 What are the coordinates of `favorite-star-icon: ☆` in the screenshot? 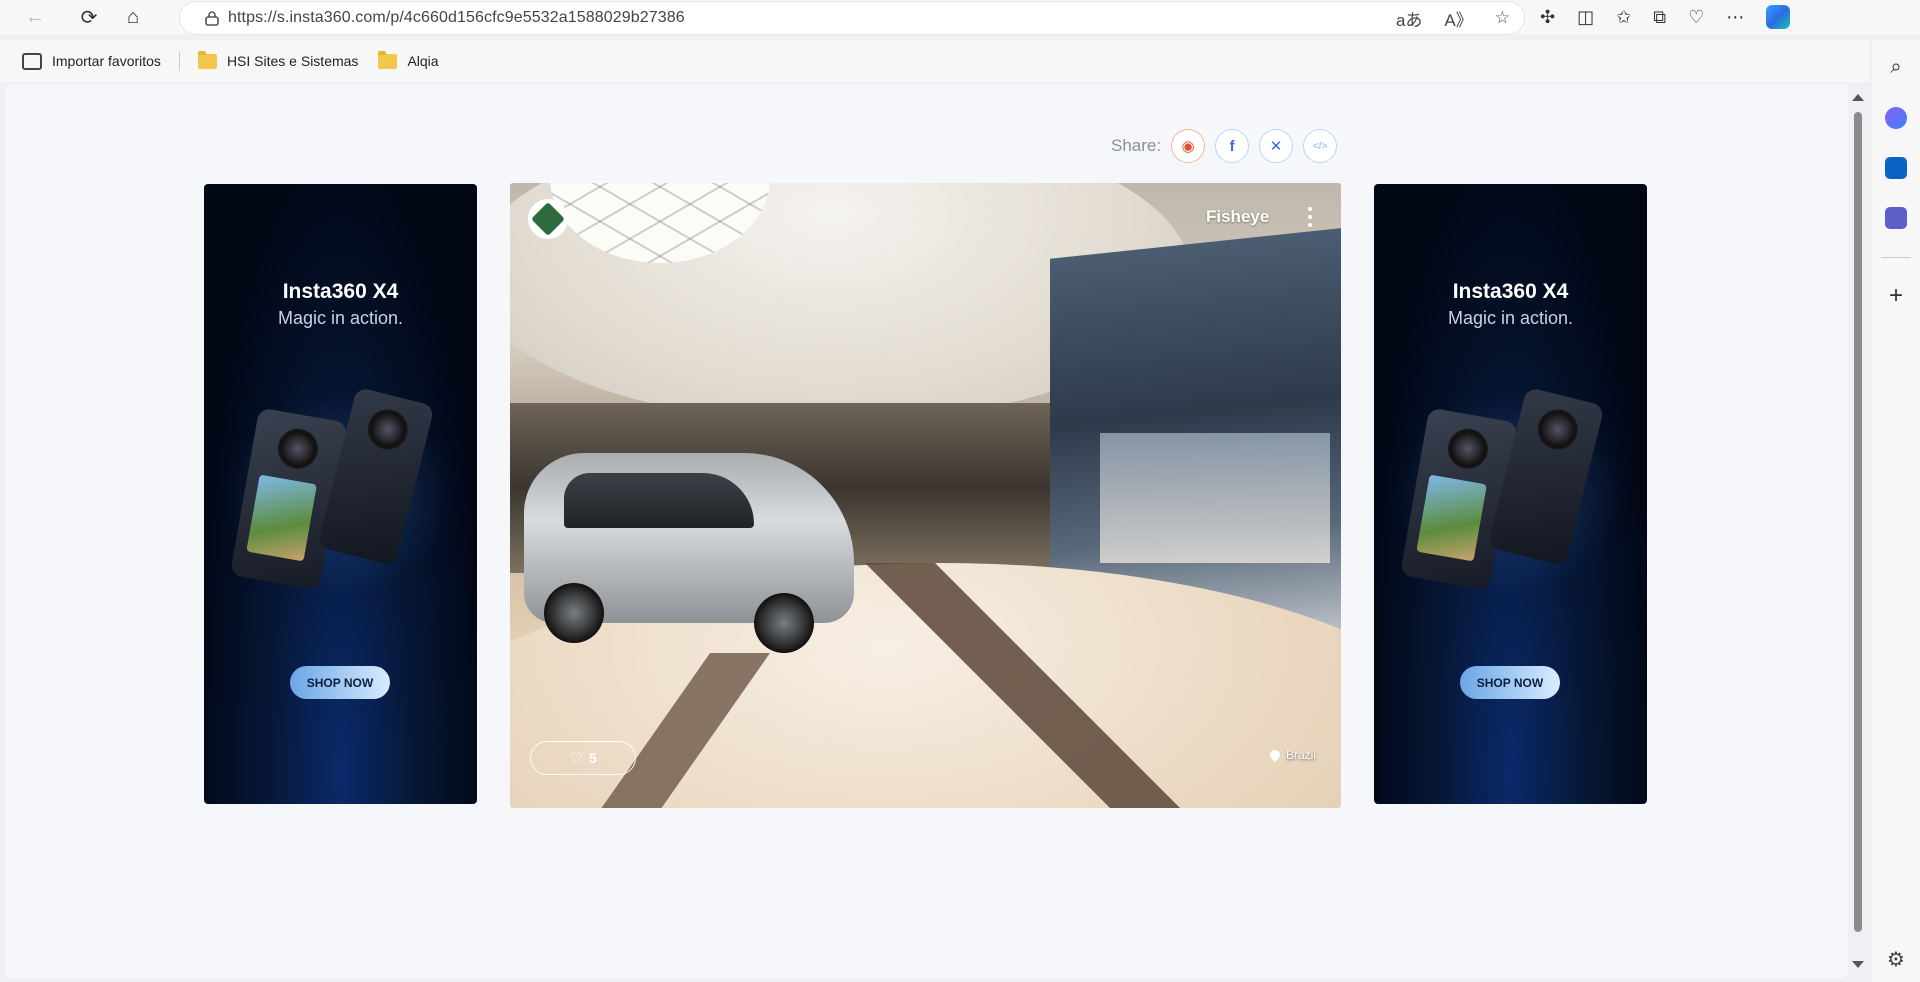 It's located at (1502, 18).